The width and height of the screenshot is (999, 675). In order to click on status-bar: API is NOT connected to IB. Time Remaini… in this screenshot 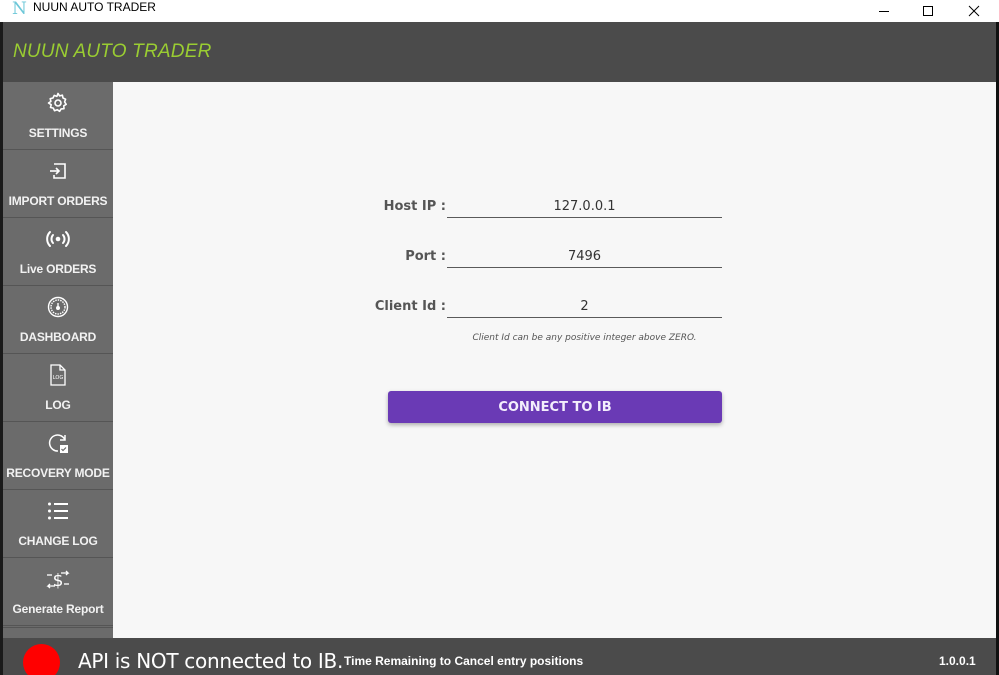, I will do `click(499, 656)`.